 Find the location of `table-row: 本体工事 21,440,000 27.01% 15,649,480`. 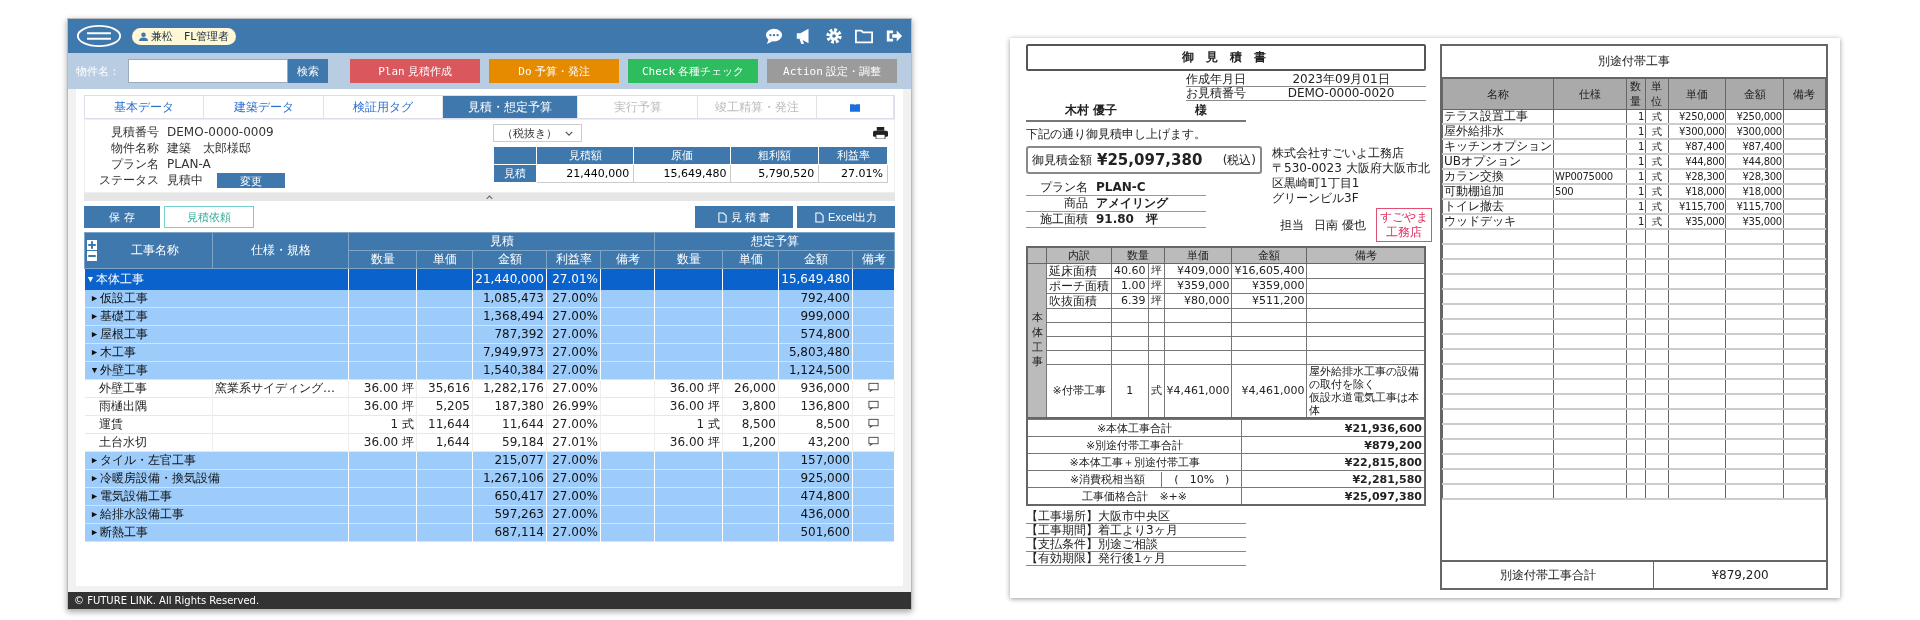

table-row: 本体工事 21,440,000 27.01% 15,649,480 is located at coordinates (489, 279).